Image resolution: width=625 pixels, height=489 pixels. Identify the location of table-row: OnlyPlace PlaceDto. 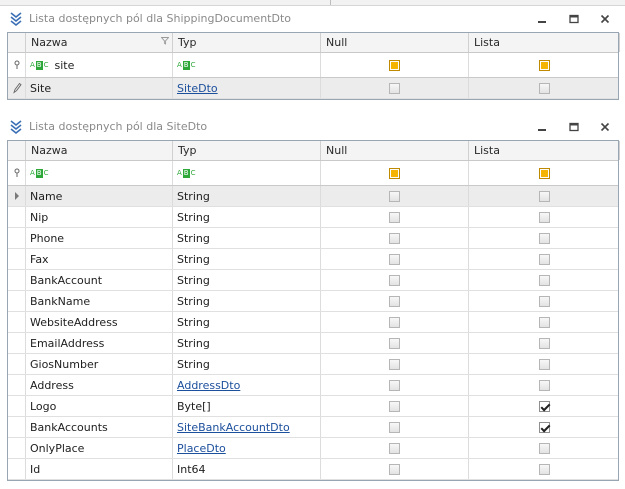
(313, 448).